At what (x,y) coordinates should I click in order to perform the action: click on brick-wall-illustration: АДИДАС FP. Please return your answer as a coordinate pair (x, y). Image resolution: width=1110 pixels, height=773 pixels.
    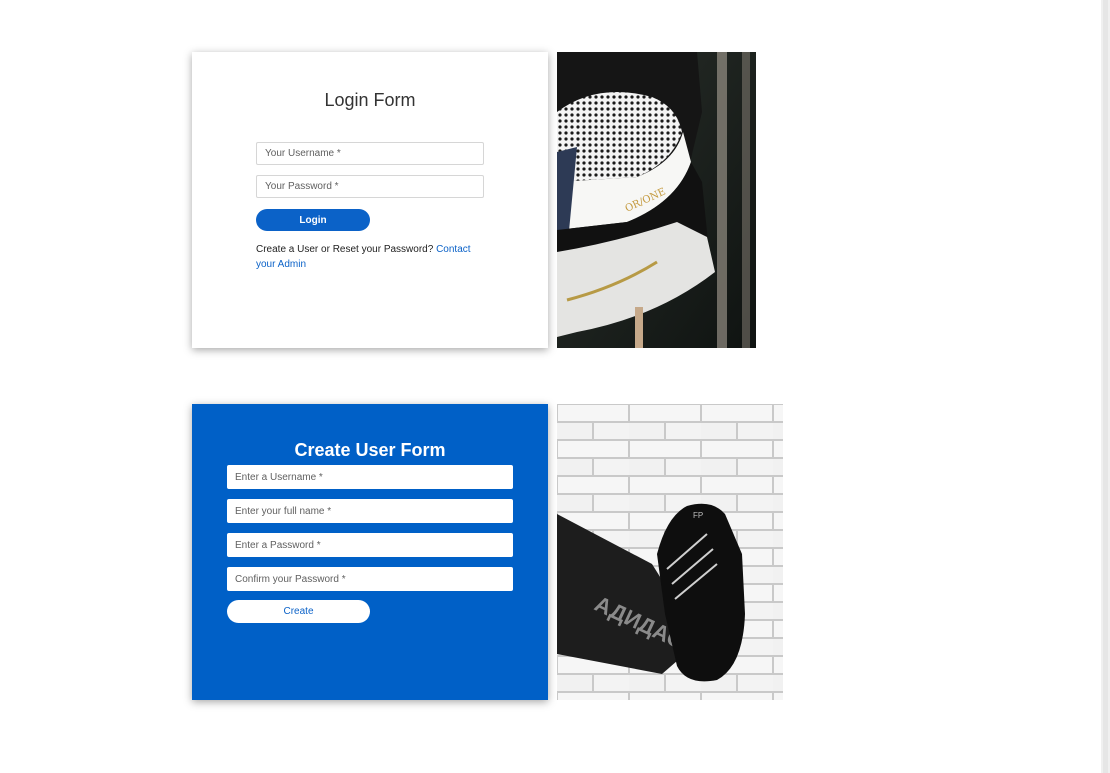
    Looking at the image, I should click on (670, 552).